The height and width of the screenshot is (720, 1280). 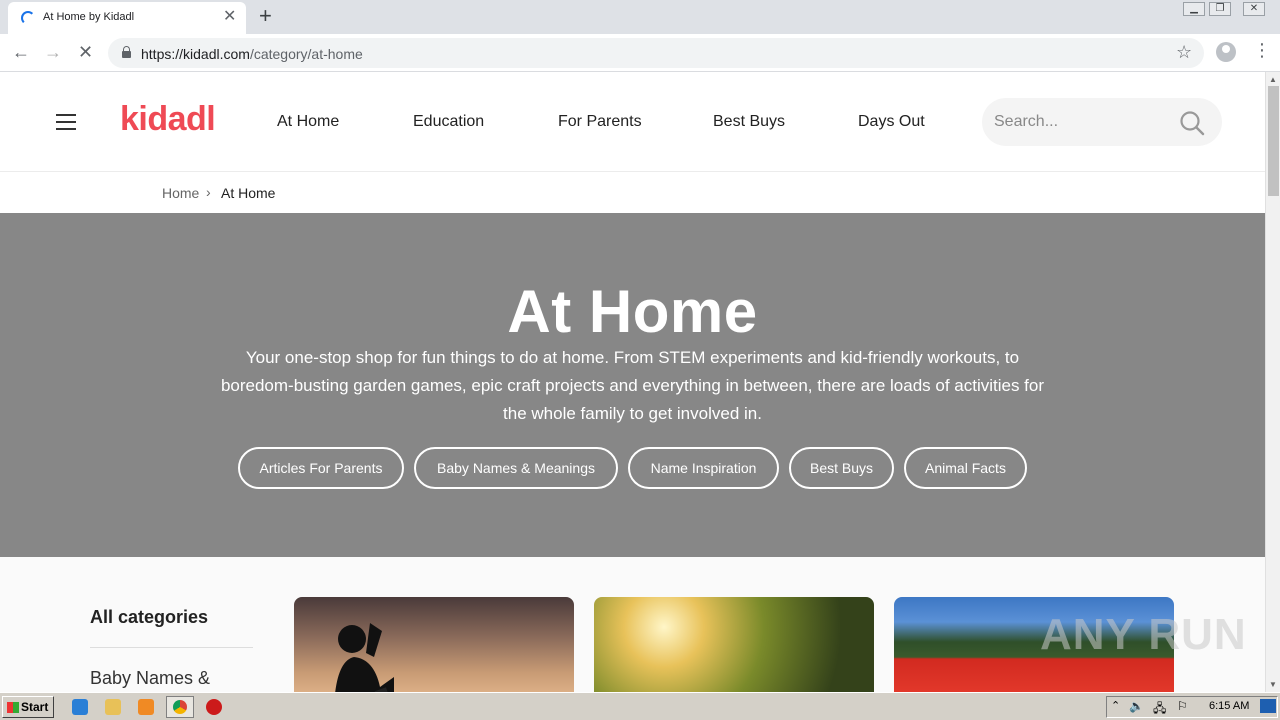 What do you see at coordinates (1226, 52) in the screenshot?
I see `profile-avatar-icon` at bounding box center [1226, 52].